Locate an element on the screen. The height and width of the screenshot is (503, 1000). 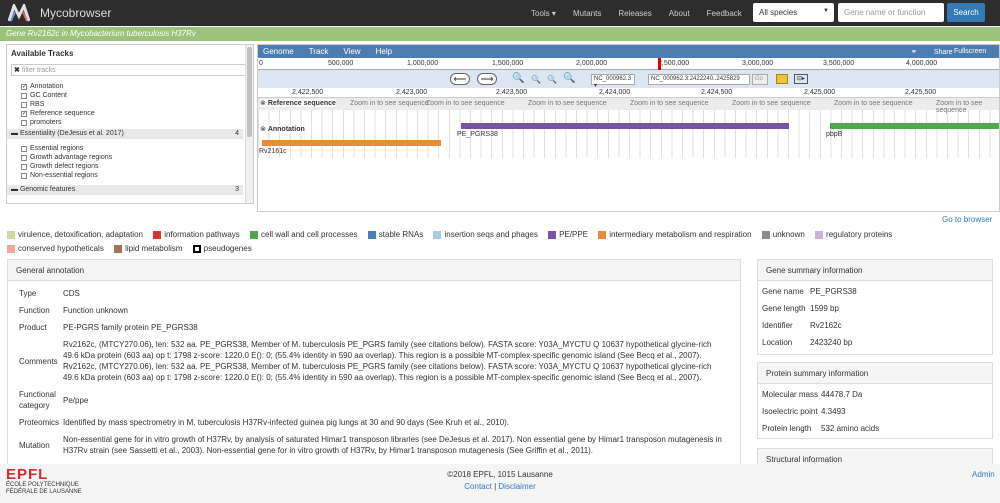
pan-left-button: ⟵ is located at coordinates (460, 79).